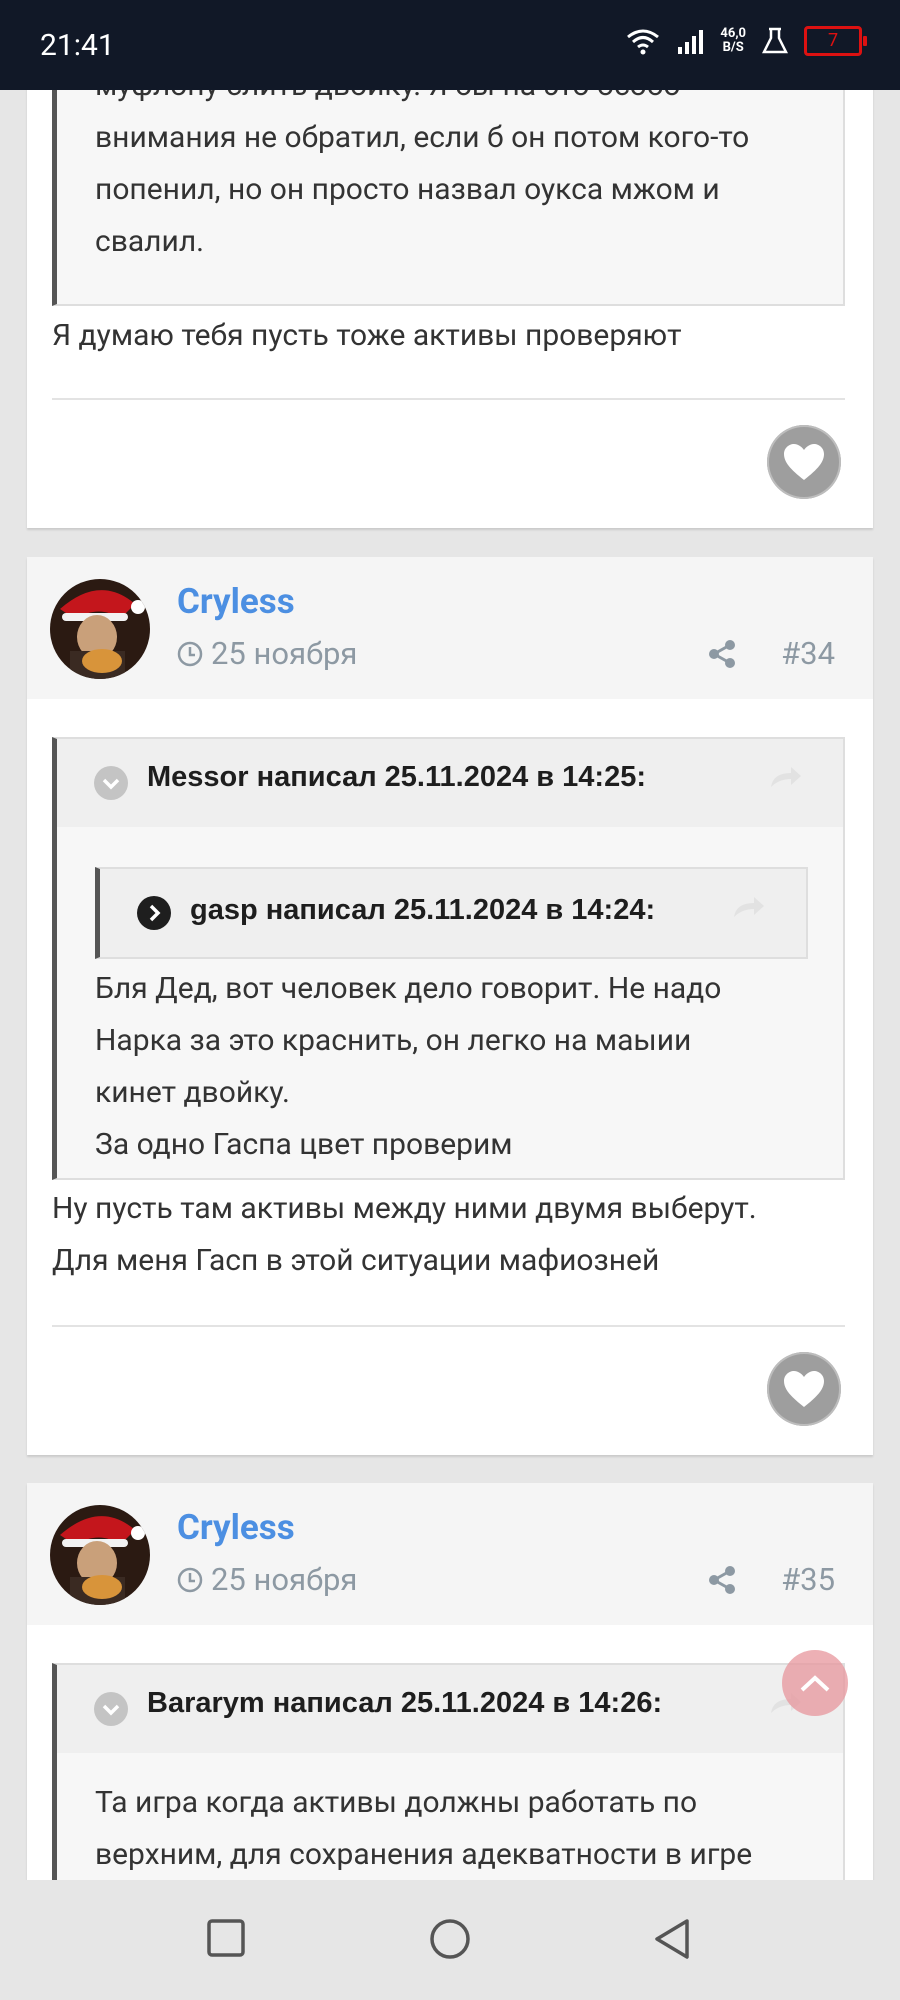 This screenshot has width=900, height=2000. Describe the element at coordinates (672, 1939) in the screenshot. I see `back-nav-icon` at that location.